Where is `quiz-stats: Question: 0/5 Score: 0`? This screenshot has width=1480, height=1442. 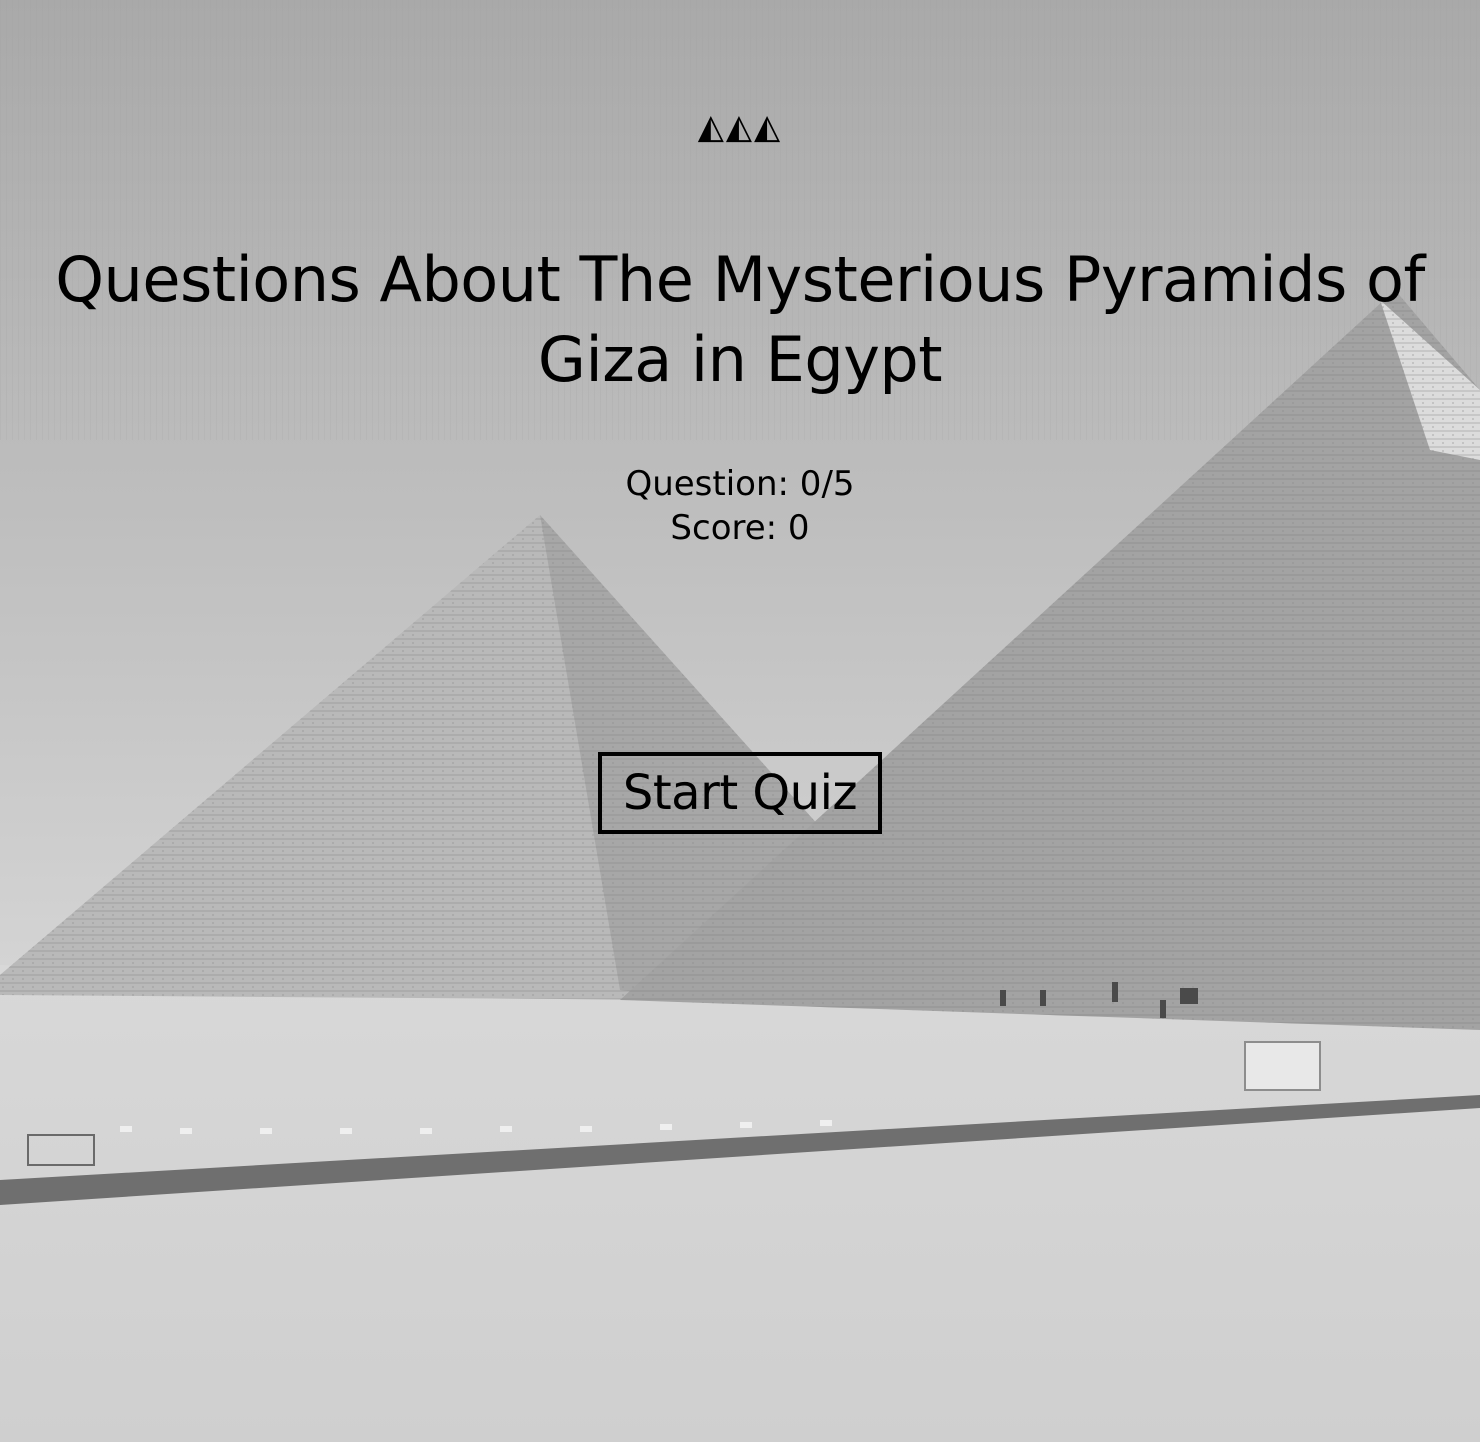 quiz-stats: Question: 0/5 Score: 0 is located at coordinates (740, 506).